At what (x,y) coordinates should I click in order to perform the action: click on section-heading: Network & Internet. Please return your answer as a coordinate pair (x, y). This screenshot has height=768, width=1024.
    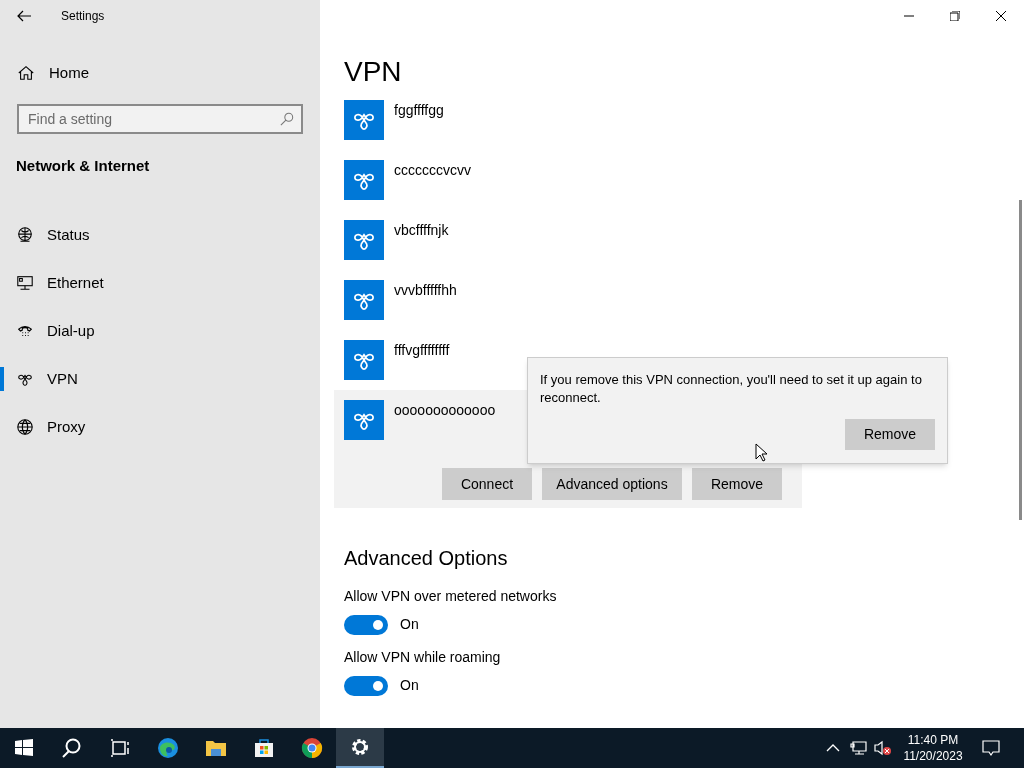
    Looking at the image, I should click on (83, 166).